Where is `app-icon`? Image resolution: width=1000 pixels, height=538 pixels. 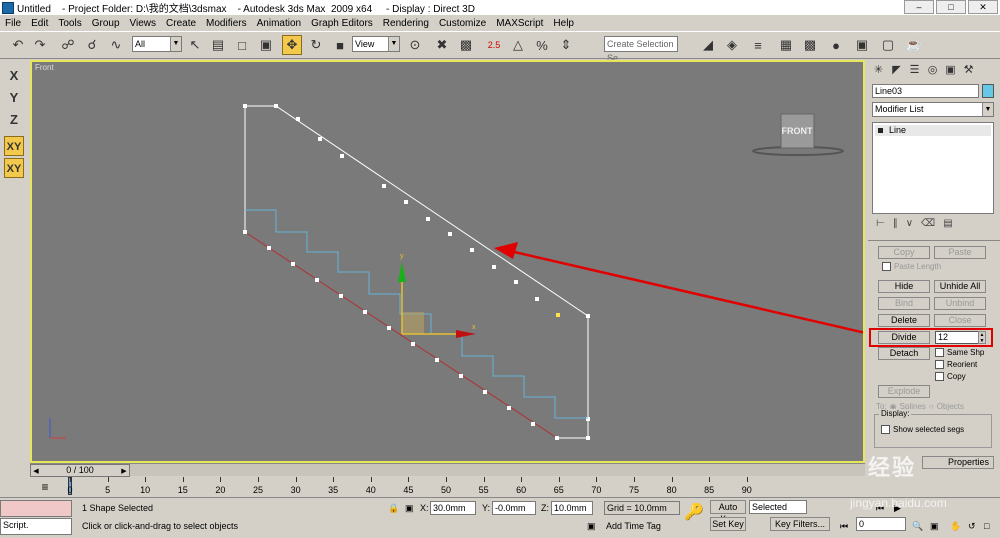
app-icon is located at coordinates (8, 7).